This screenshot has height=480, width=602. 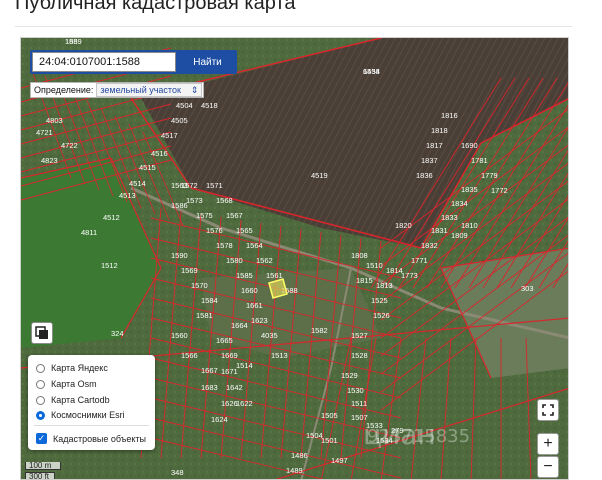 I want to click on parcel-number-label: 1572, so click(x=189, y=185).